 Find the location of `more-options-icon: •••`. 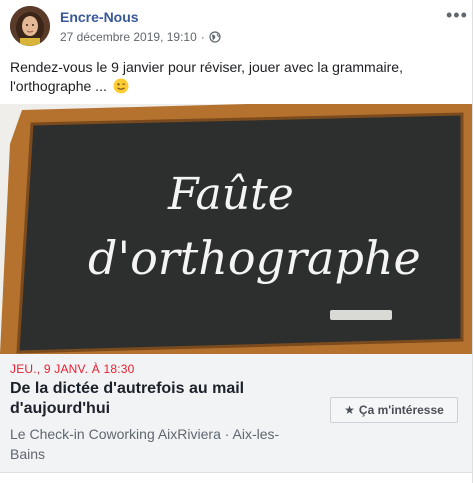

more-options-icon: ••• is located at coordinates (456, 16).